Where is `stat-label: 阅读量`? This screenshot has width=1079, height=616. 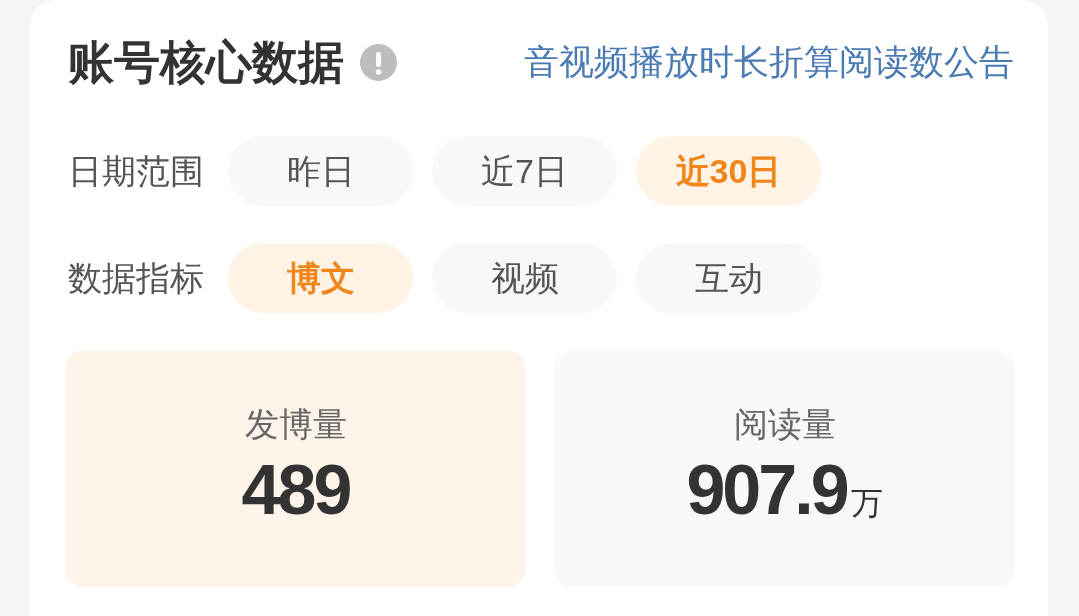
stat-label: 阅读量 is located at coordinates (784, 424).